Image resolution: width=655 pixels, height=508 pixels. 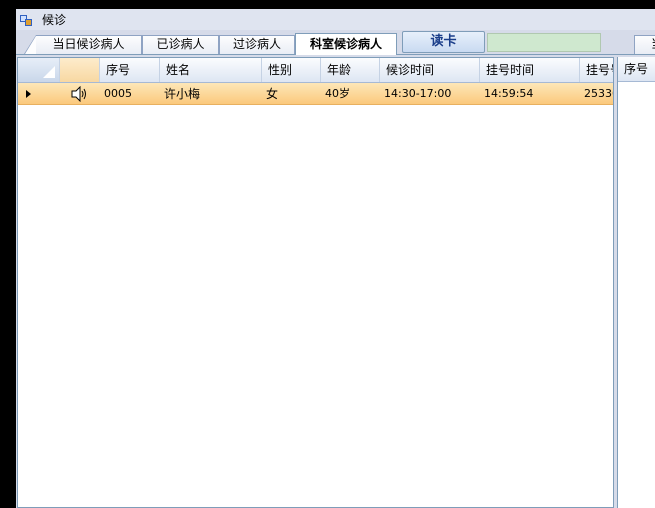 I want to click on tab-label: 当, so click(x=653, y=44).